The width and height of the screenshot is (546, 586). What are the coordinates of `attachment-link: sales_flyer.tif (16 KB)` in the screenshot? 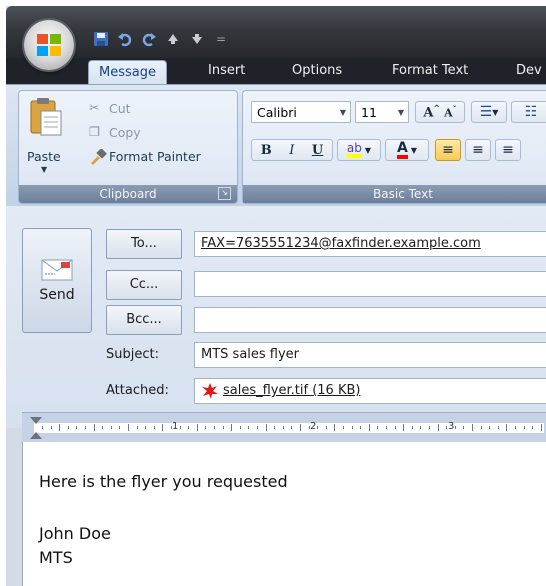 It's located at (291, 391).